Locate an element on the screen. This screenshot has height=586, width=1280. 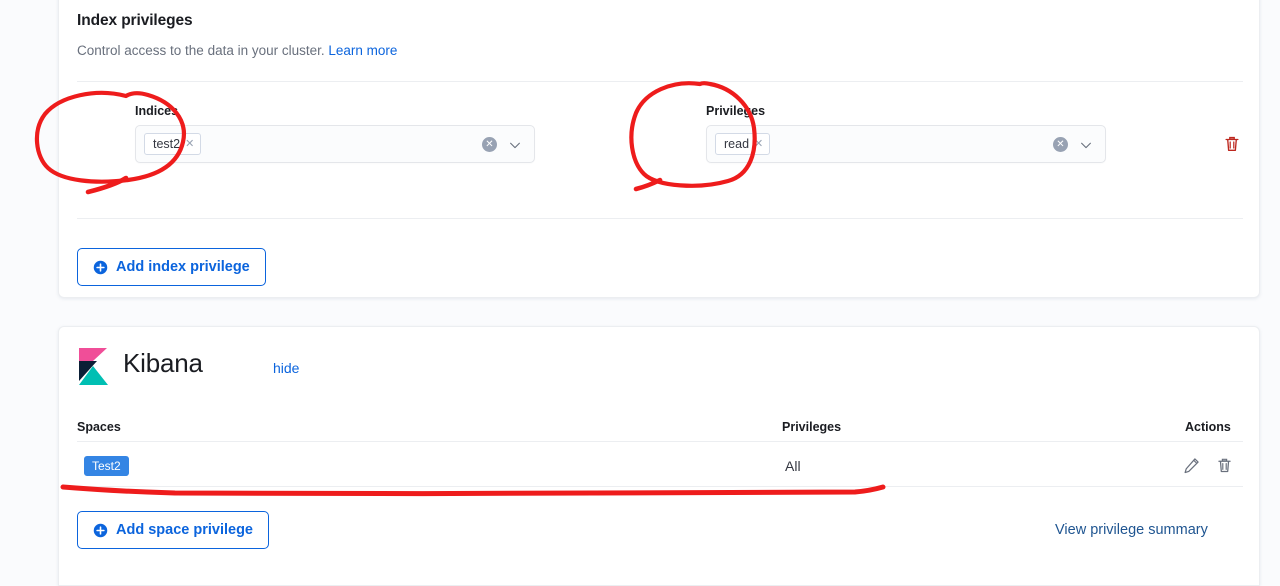
add-index-privilege-label: Add index privilege is located at coordinates (183, 267).